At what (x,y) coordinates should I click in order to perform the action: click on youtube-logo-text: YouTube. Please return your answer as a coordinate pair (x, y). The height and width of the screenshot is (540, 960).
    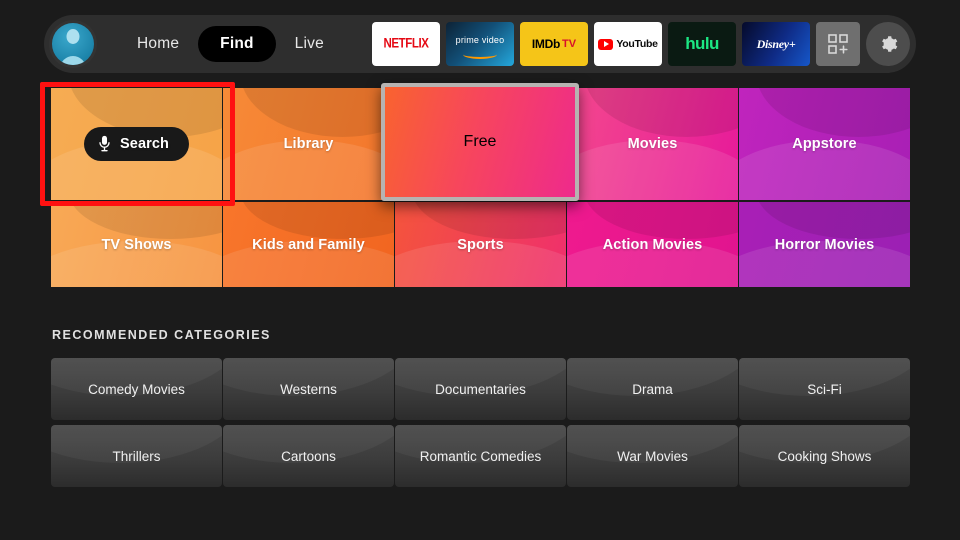
    Looking at the image, I should click on (637, 44).